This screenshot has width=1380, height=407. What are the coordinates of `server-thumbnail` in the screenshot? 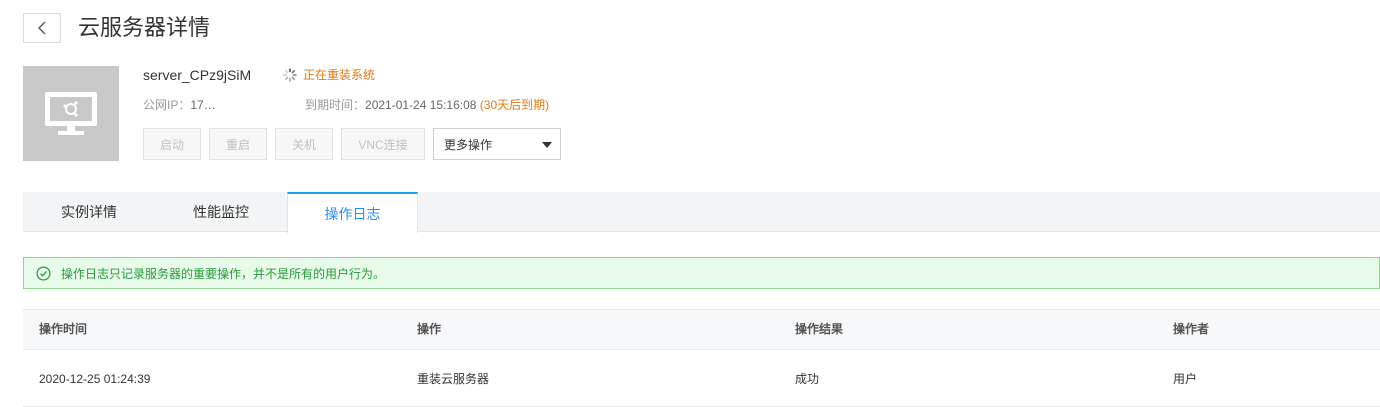 It's located at (71, 113).